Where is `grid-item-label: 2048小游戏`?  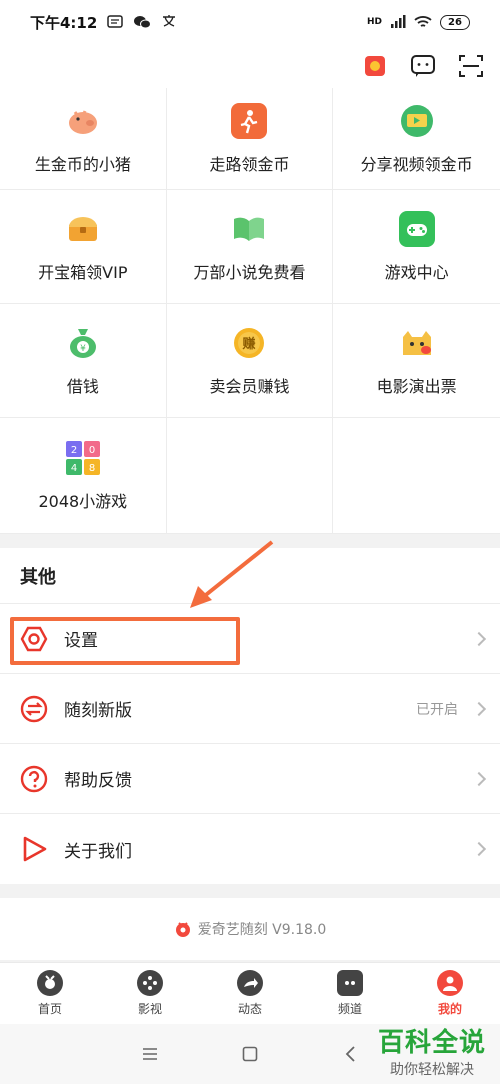 grid-item-label: 2048小游戏 is located at coordinates (83, 501).